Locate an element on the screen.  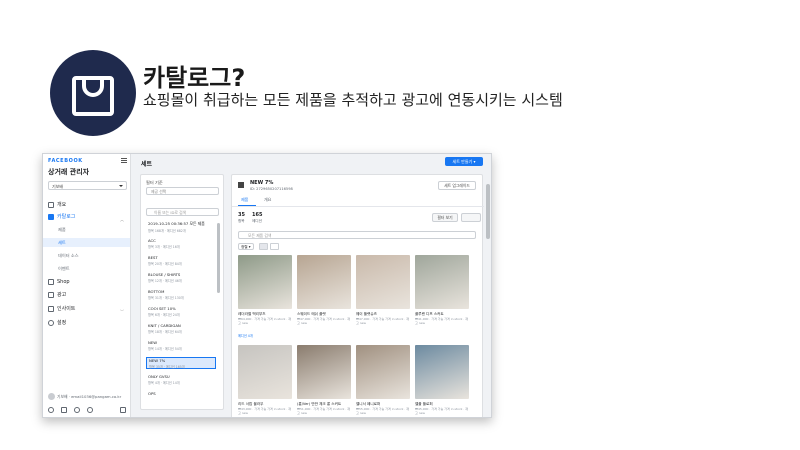
report-icon is located at coordinates (123, 410).